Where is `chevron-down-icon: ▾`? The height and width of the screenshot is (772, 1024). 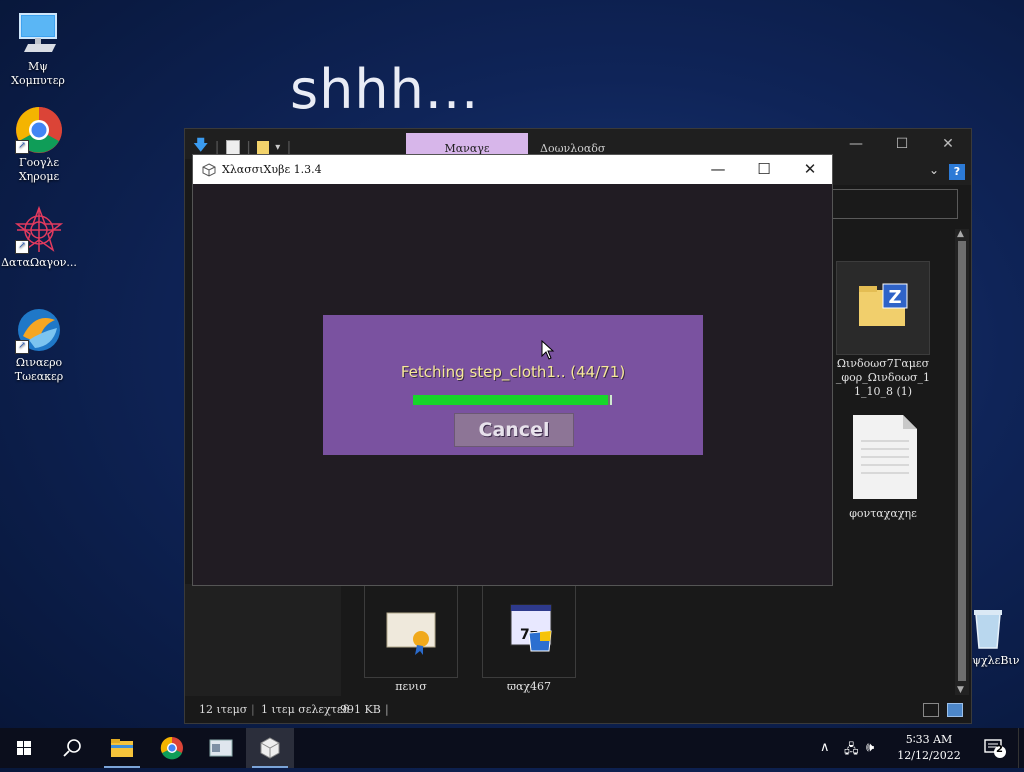
chevron-down-icon: ▾ is located at coordinates (277, 147).